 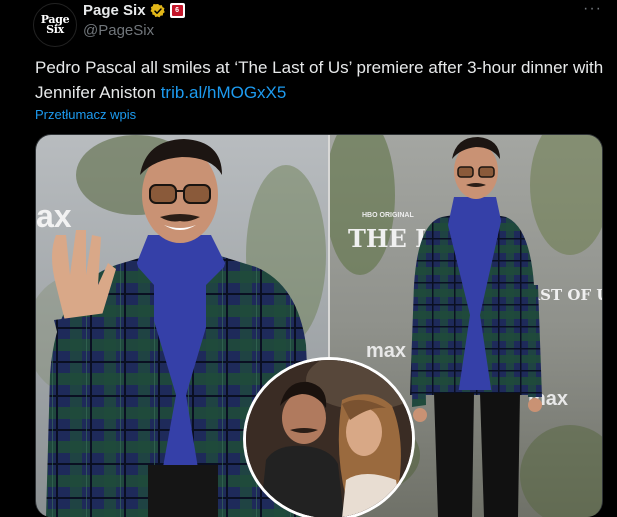 What do you see at coordinates (54, 216) in the screenshot?
I see `left-sign-text: ax` at bounding box center [54, 216].